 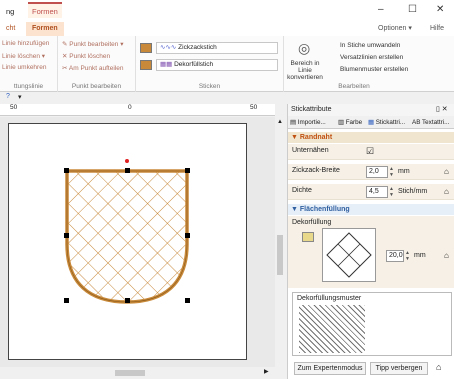 What do you see at coordinates (316, 170) in the screenshot?
I see `zigzag-width-label: Zickzack-Breite` at bounding box center [316, 170].